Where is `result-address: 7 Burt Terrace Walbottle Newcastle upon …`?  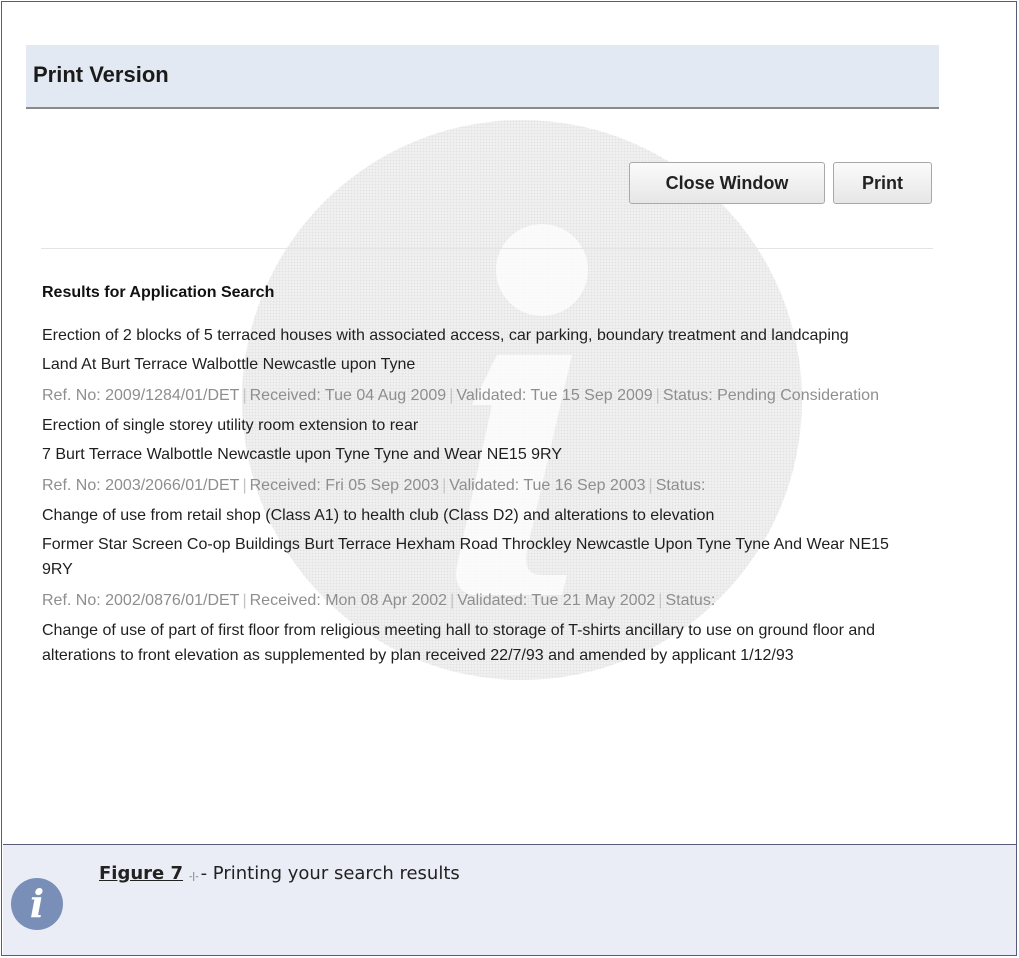 result-address: 7 Burt Terrace Walbottle Newcastle upon … is located at coordinates (302, 454).